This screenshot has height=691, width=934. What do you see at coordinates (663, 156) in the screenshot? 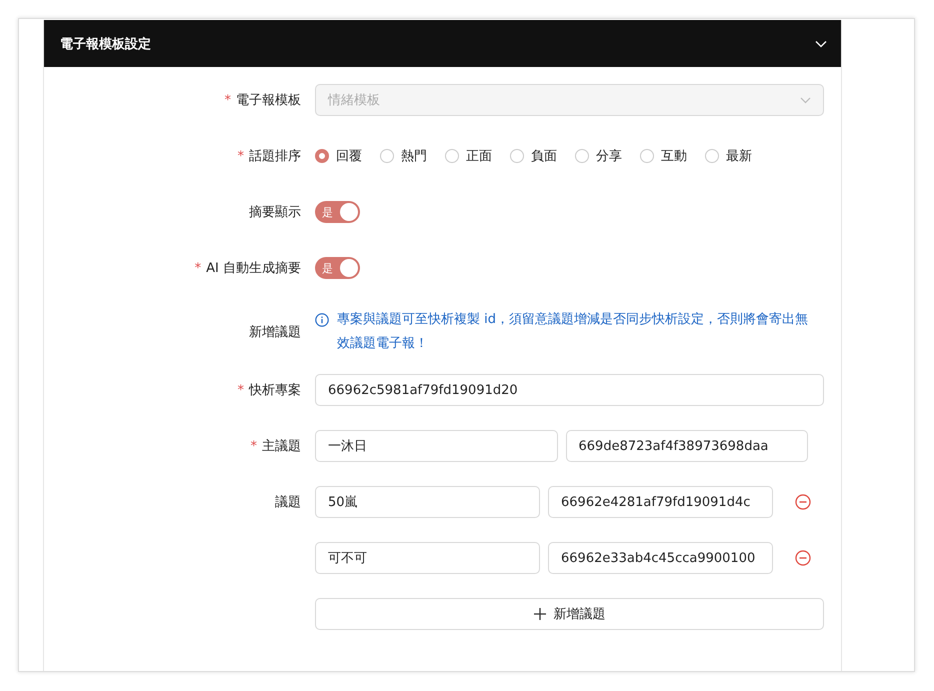
I see `radio-option: 互動` at bounding box center [663, 156].